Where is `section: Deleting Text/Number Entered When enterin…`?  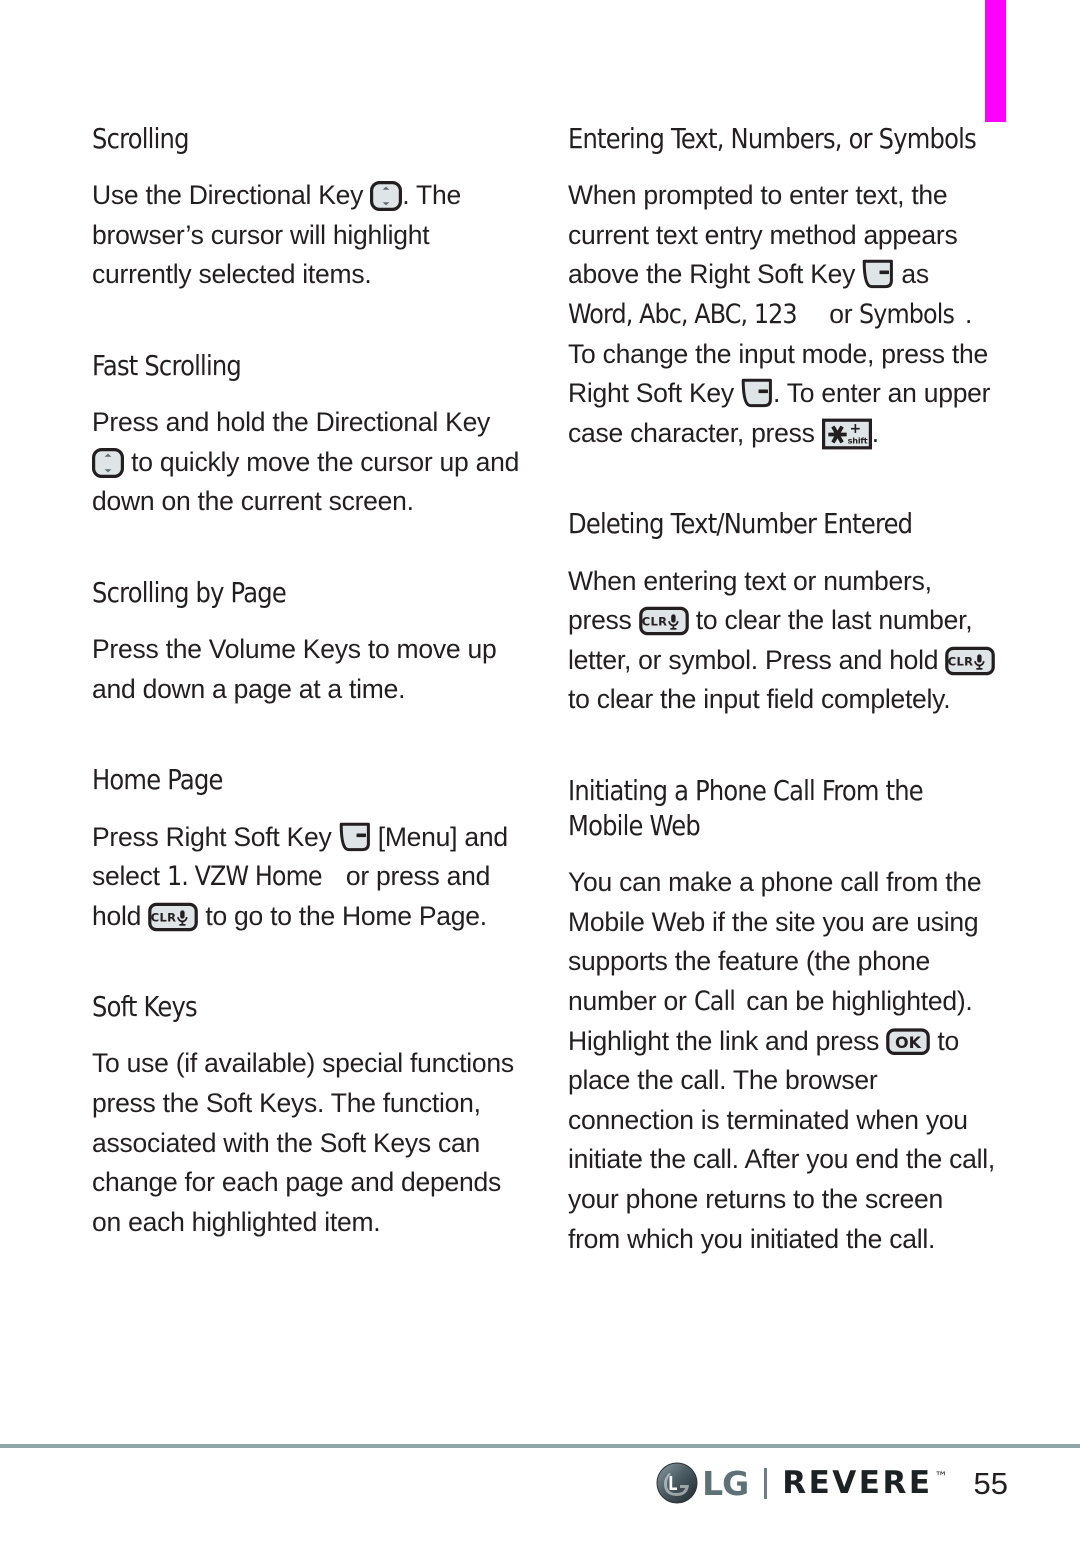
section: Deleting Text/Number Entered When enterin… is located at coordinates (783, 613).